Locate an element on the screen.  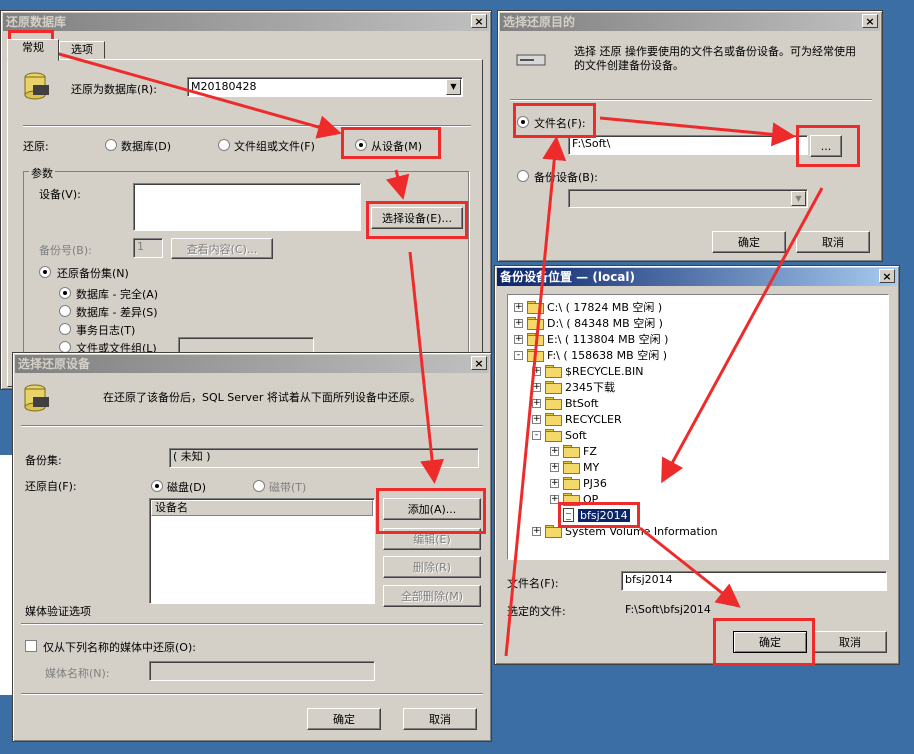
tree-node: + C:\ ( 17824 MB 空闲 ) is located at coordinates (588, 307).